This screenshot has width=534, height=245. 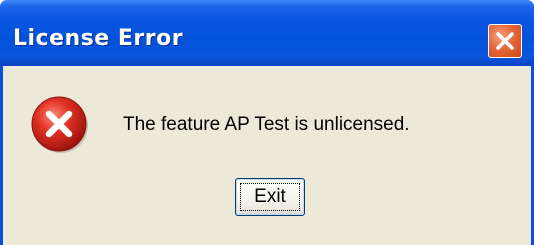 I want to click on error-message: The feature AP Test is unlicensed., so click(x=266, y=124).